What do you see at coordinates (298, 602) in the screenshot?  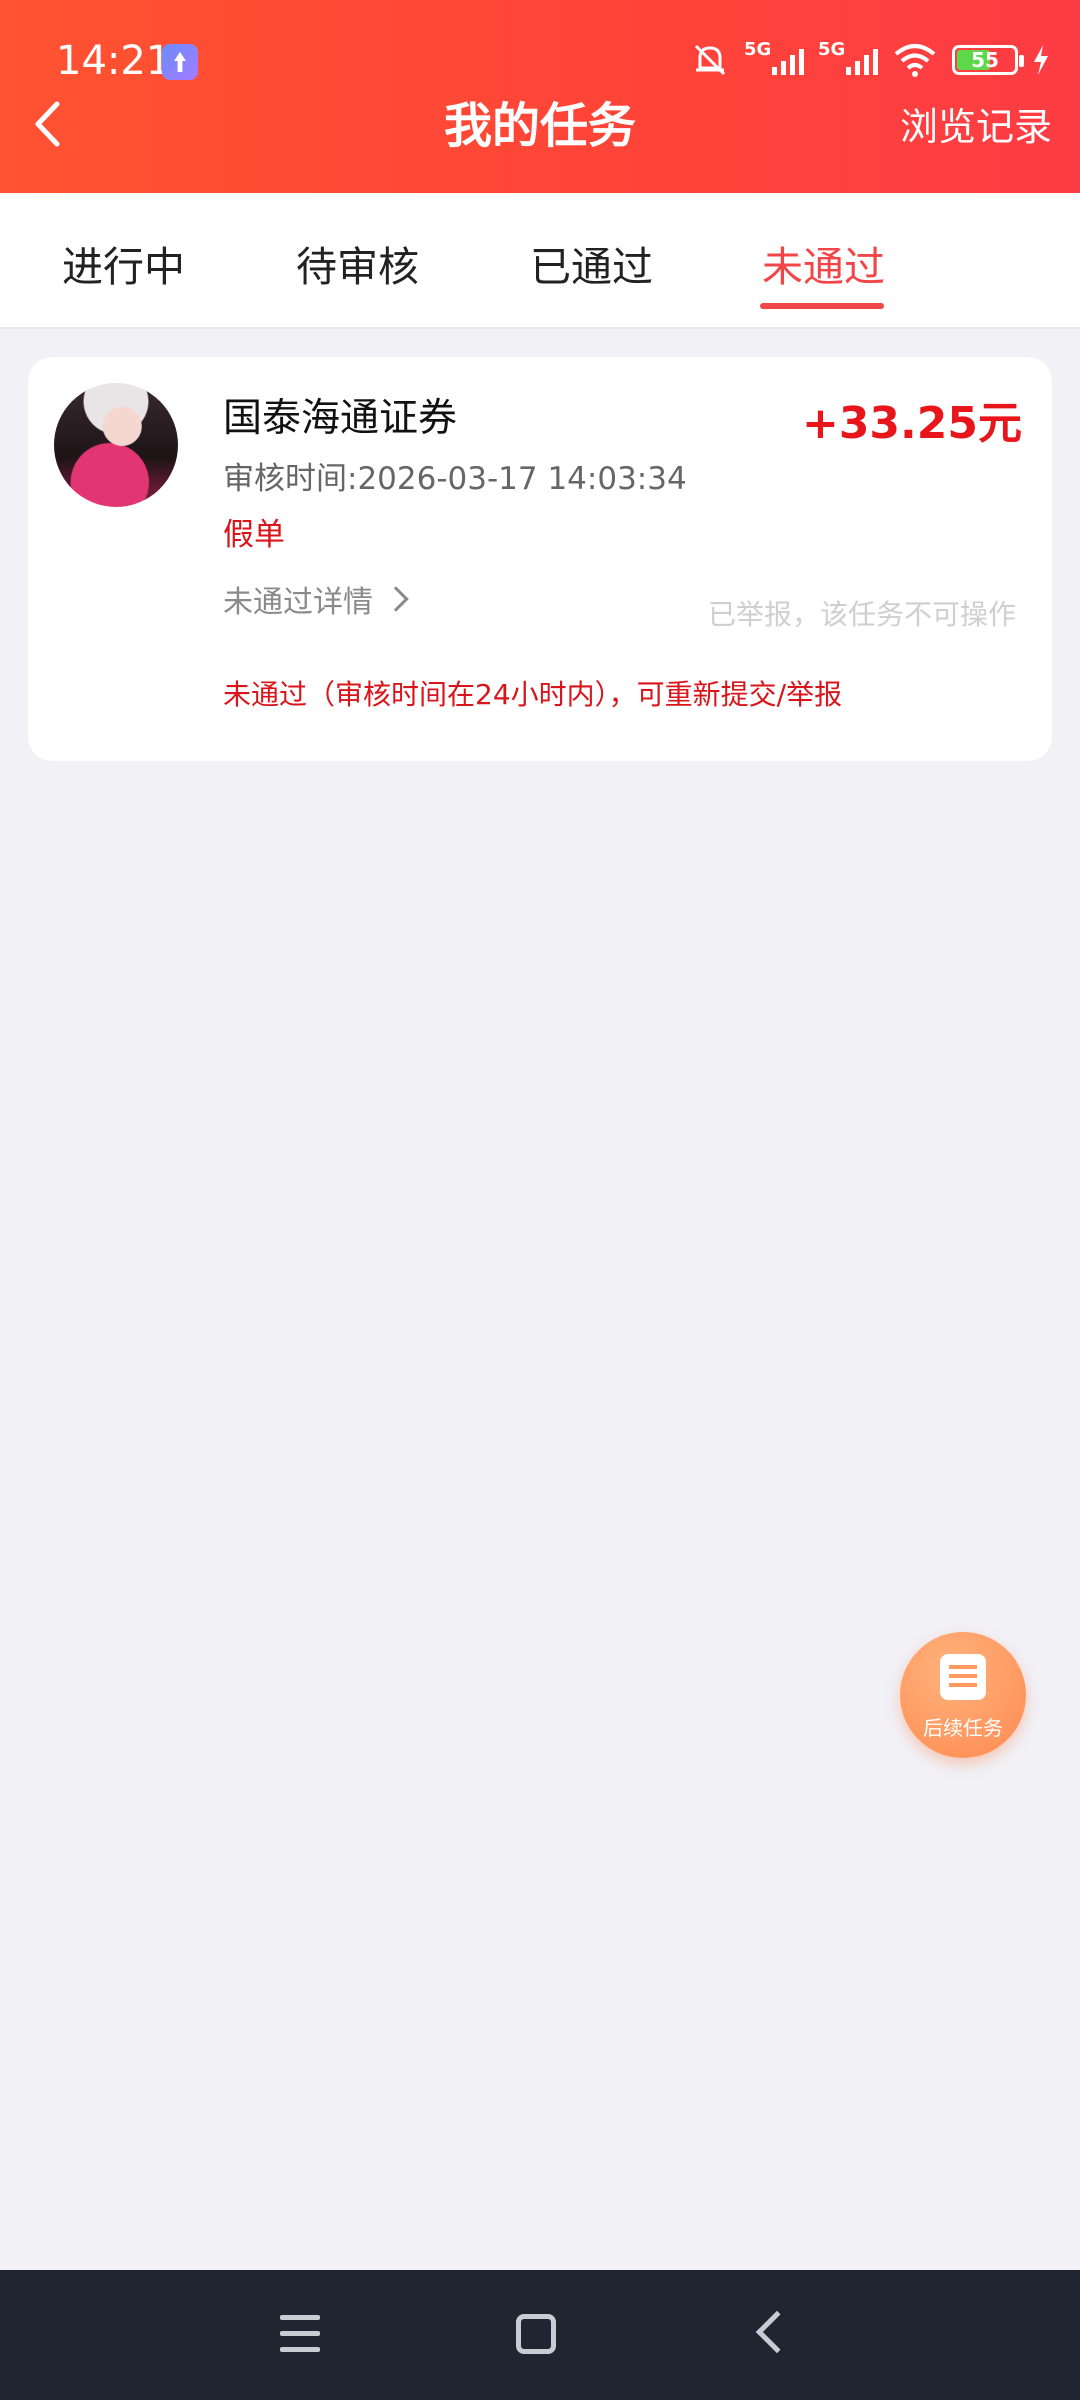 I see `detail-link-label: 未通过详情` at bounding box center [298, 602].